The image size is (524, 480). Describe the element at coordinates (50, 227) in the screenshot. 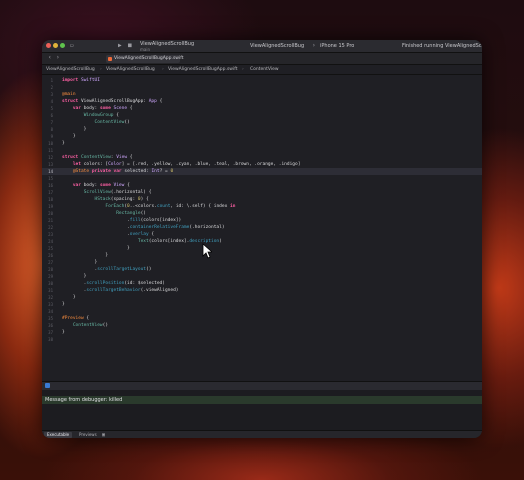

I see `line-number: 22` at that location.